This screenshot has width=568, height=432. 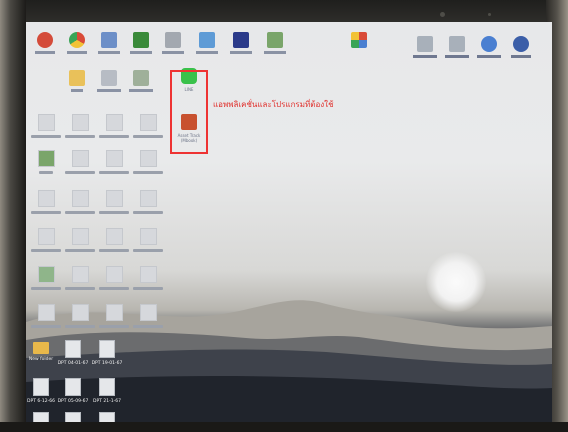 I want to click on webcam-icon, so click(x=442, y=14).